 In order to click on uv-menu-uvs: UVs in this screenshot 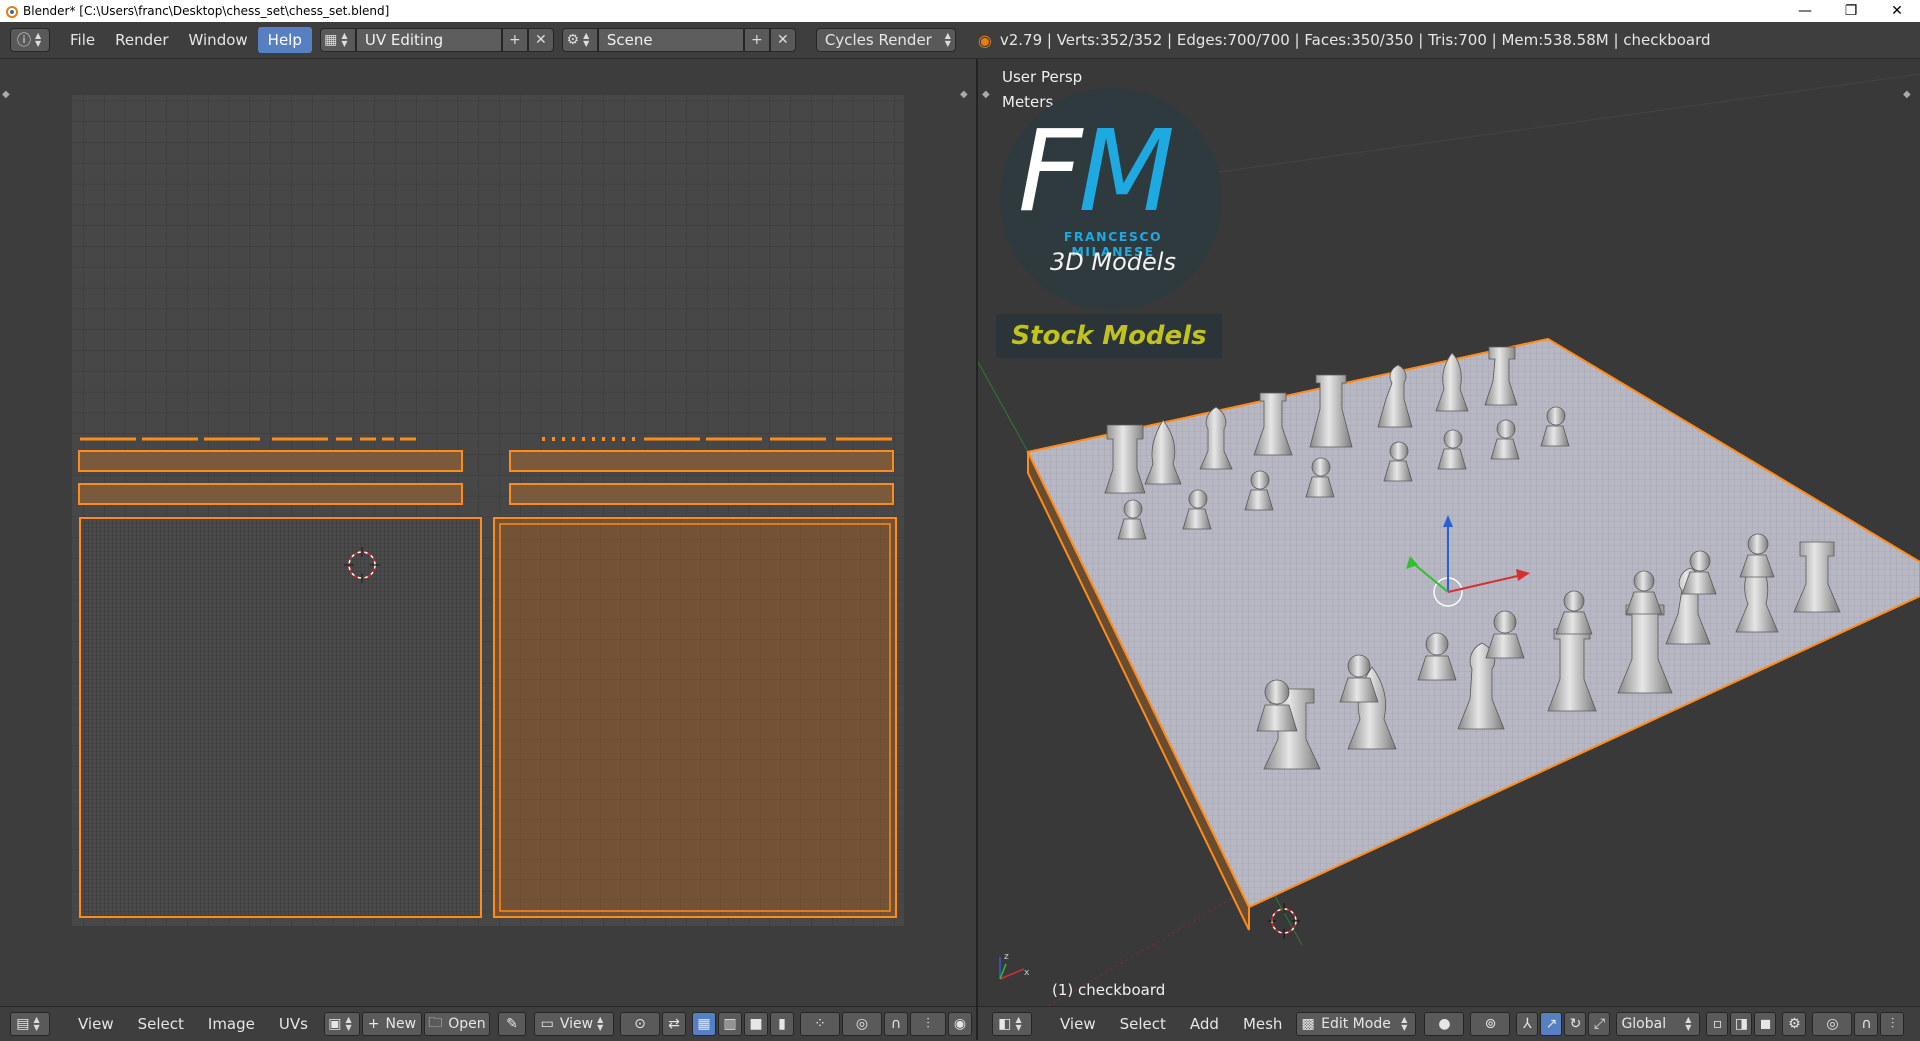, I will do `click(293, 1024)`.